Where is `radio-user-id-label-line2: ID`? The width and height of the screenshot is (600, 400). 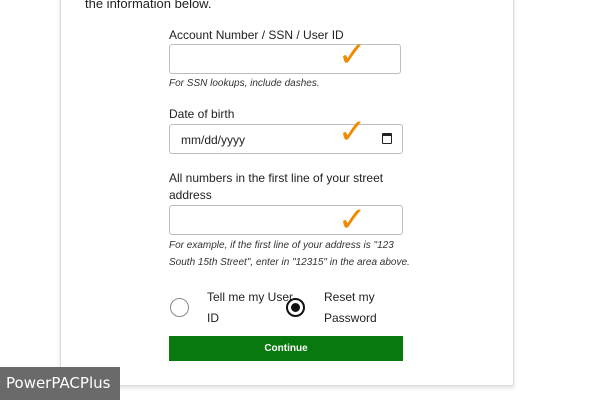 radio-user-id-label-line2: ID is located at coordinates (213, 318).